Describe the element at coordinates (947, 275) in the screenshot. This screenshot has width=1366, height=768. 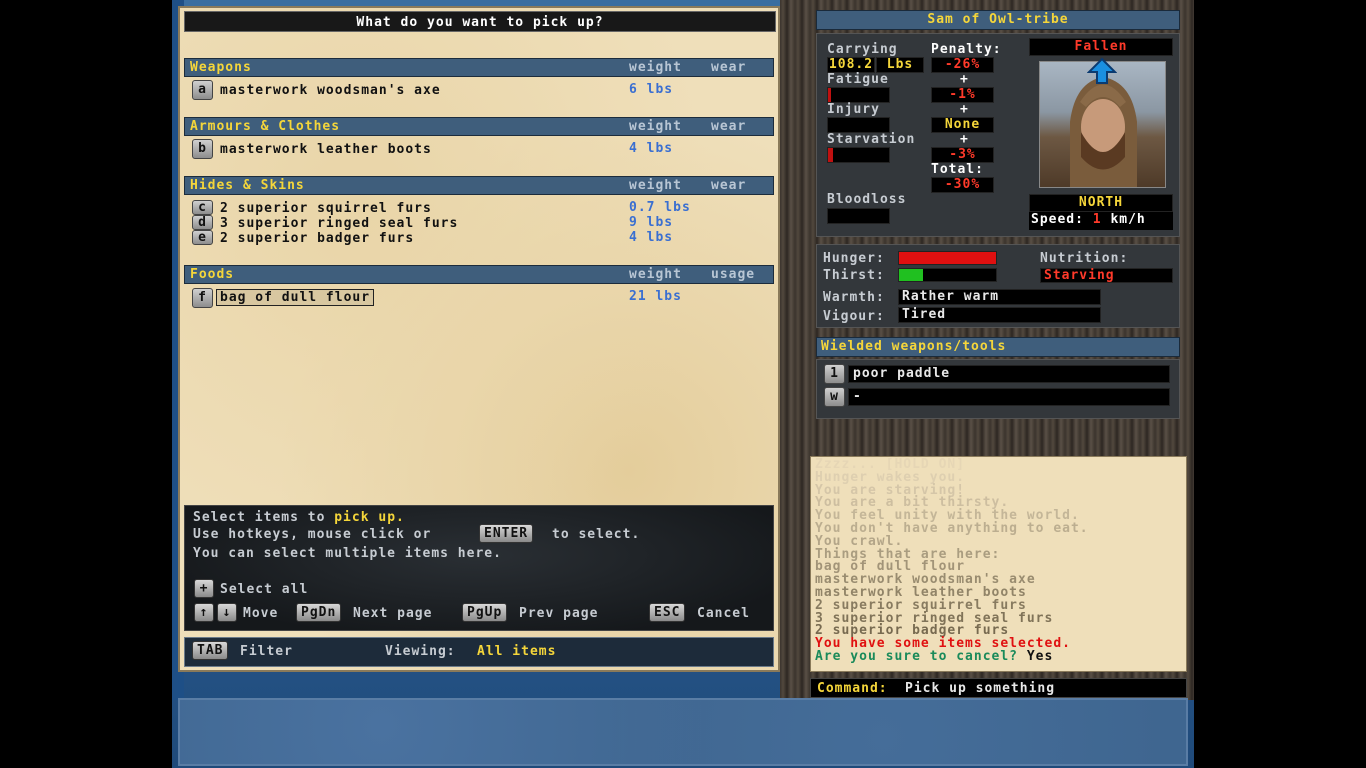
I see `thirst-bar` at that location.